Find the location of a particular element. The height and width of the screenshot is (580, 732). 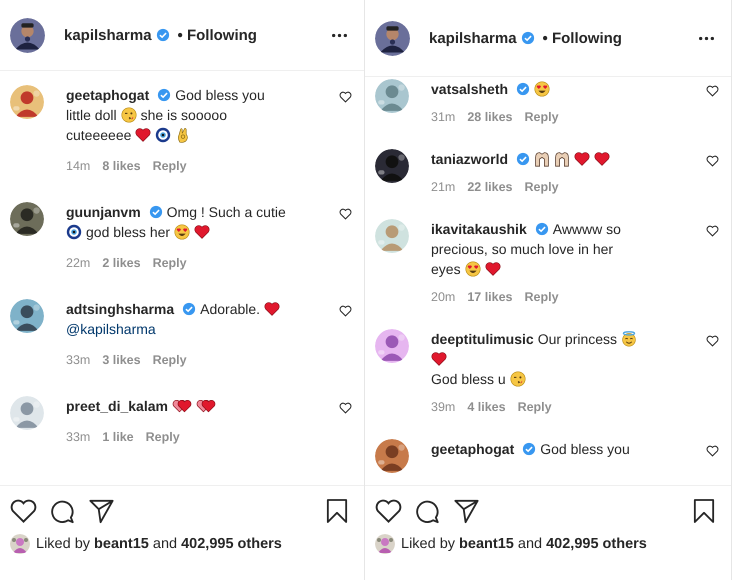

comment-time: 21m is located at coordinates (443, 187).